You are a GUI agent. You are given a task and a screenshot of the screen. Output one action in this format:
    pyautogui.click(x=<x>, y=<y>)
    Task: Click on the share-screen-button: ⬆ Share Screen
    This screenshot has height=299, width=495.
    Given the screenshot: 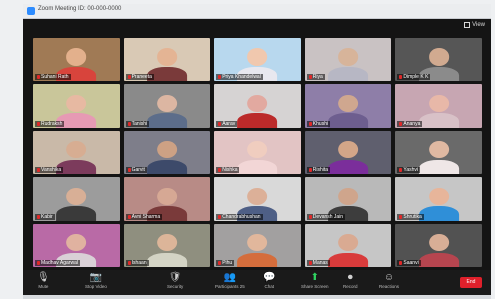 What is the action you would take?
    pyautogui.click(x=315, y=281)
    